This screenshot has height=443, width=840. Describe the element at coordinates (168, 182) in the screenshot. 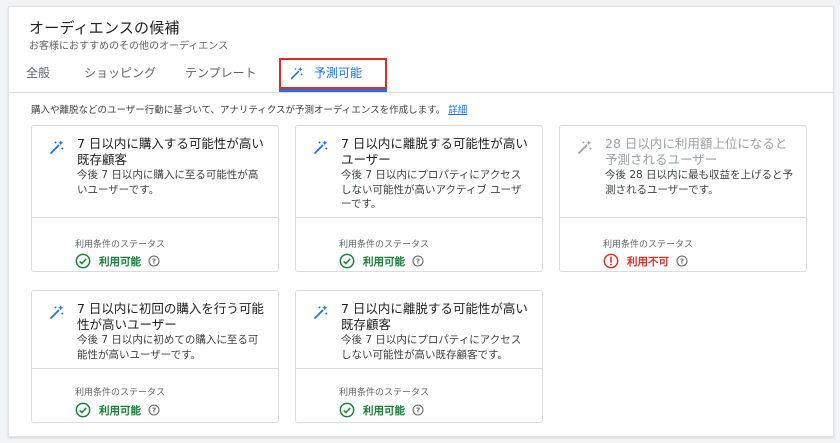

I see `card-description: 今後 7 日以内に購入に至る可能性が高いユーザーです。` at that location.